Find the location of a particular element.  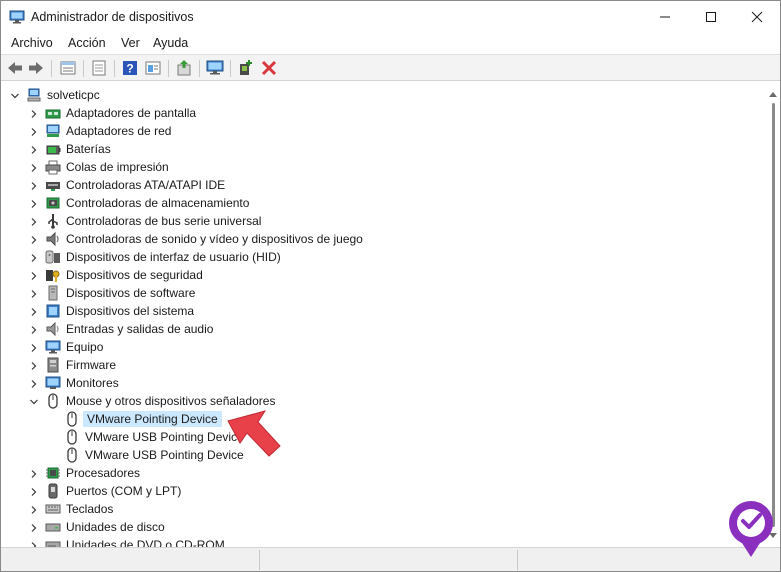

tree-category: Colas de impresión is located at coordinates (384, 167).